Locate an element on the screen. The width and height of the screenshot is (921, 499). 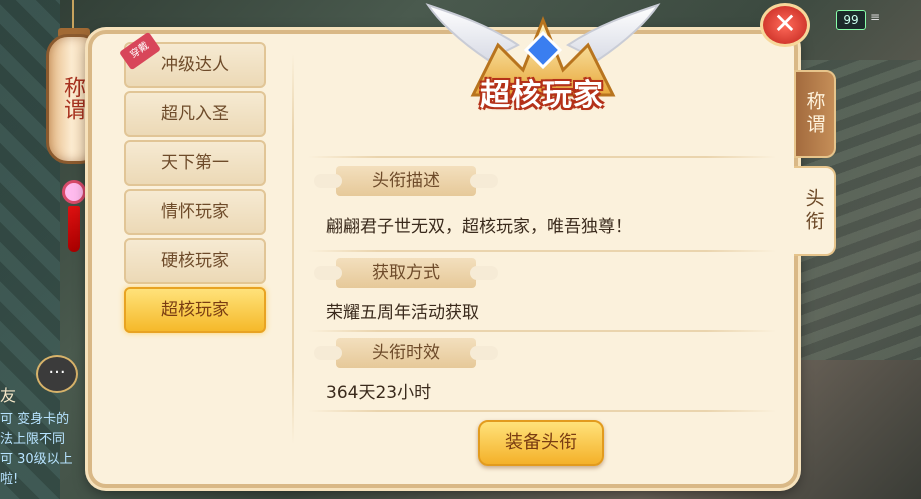
title-item-1: 超凡入圣 is located at coordinates (195, 114).